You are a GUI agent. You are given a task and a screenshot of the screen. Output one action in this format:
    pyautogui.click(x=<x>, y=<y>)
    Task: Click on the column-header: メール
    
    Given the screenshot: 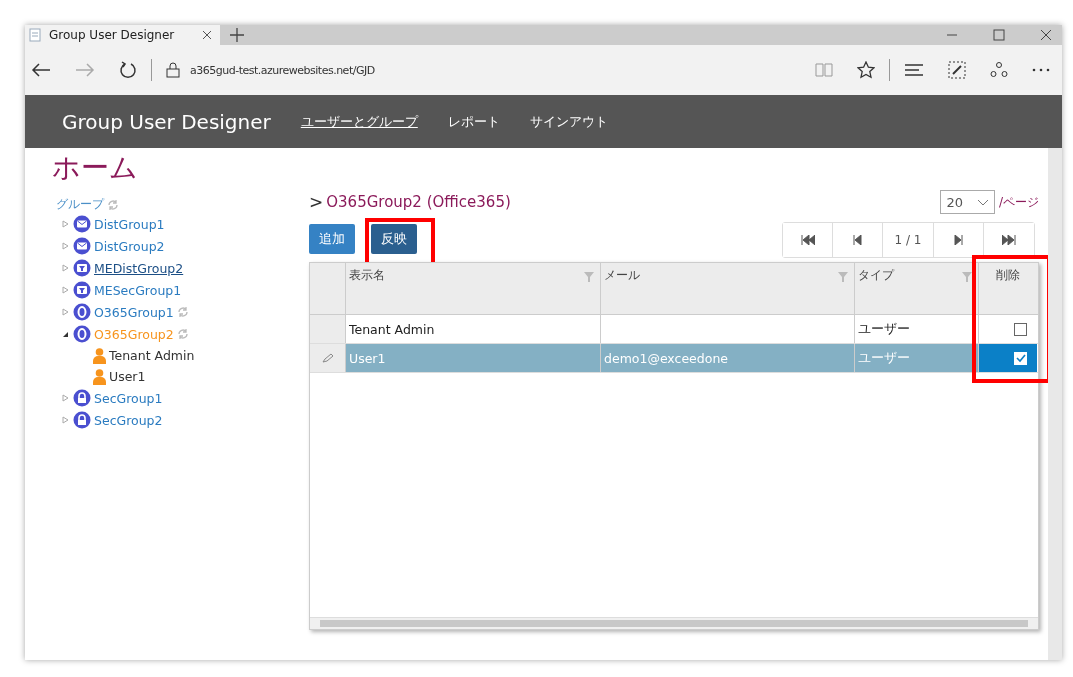 What is the action you would take?
    pyautogui.click(x=622, y=275)
    